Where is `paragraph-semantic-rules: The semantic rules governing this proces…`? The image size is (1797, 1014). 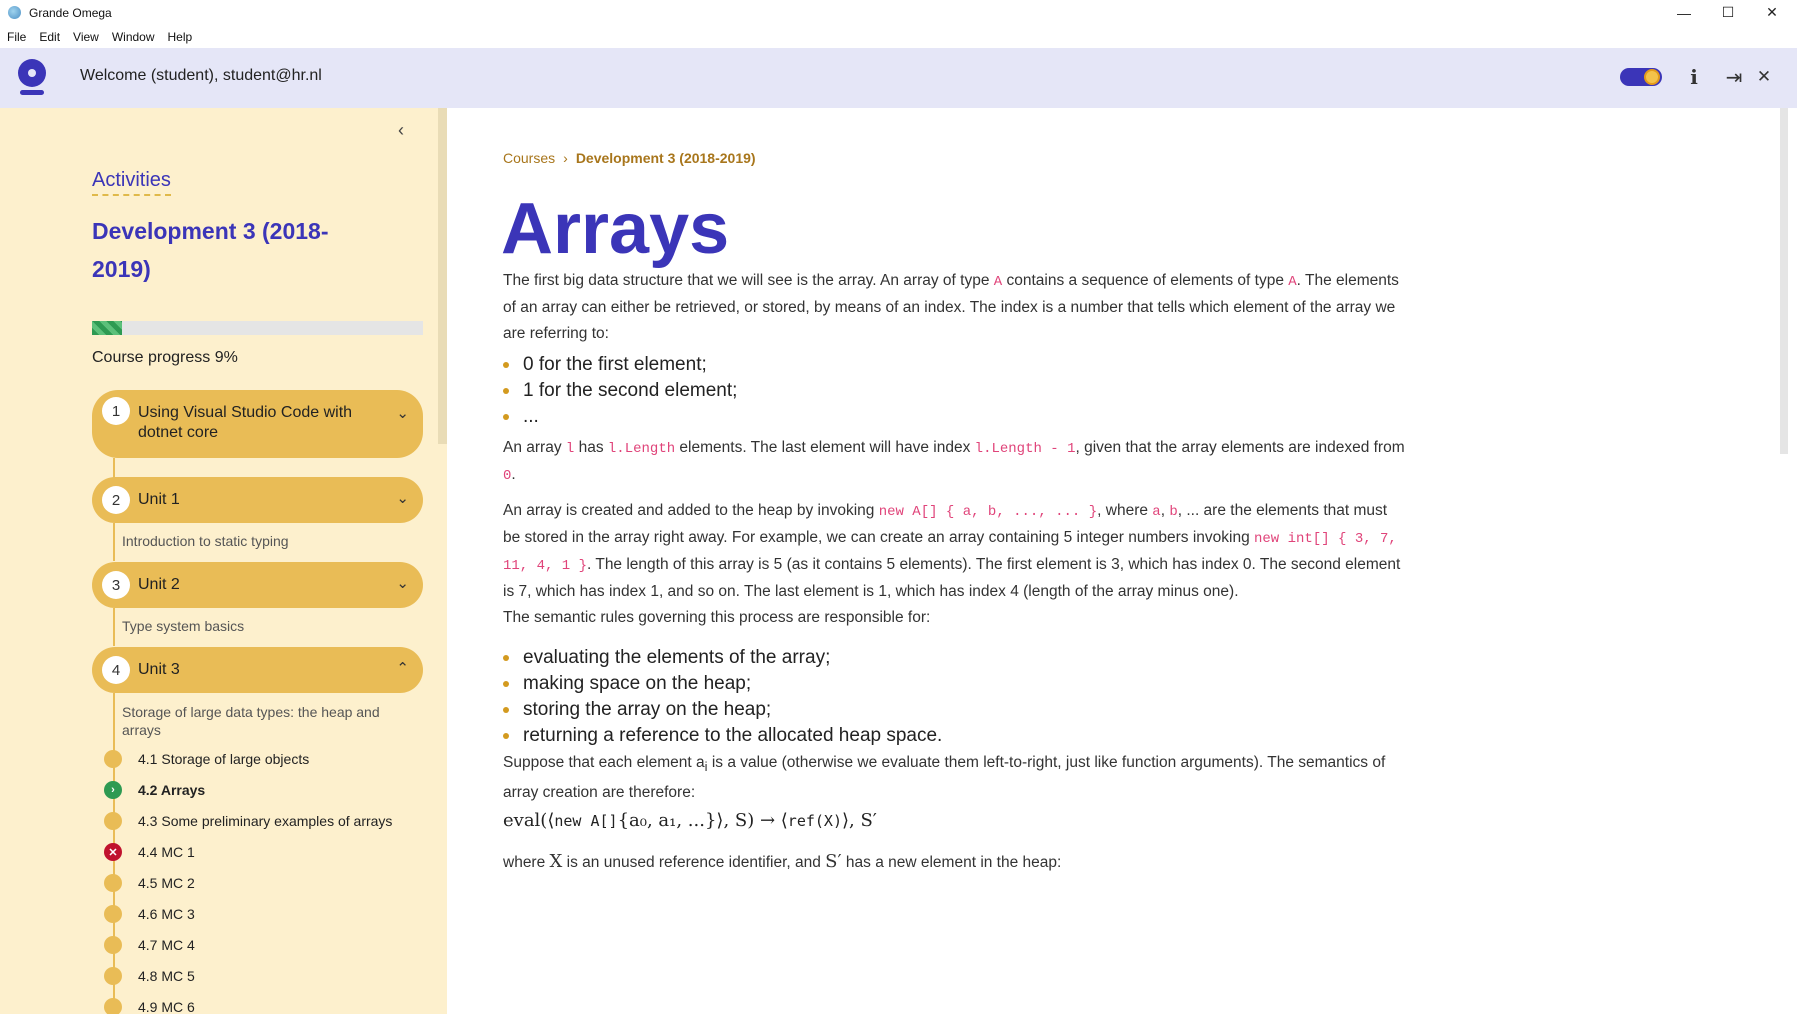 paragraph-semantic-rules: The semantic rules governing this proces… is located at coordinates (717, 617).